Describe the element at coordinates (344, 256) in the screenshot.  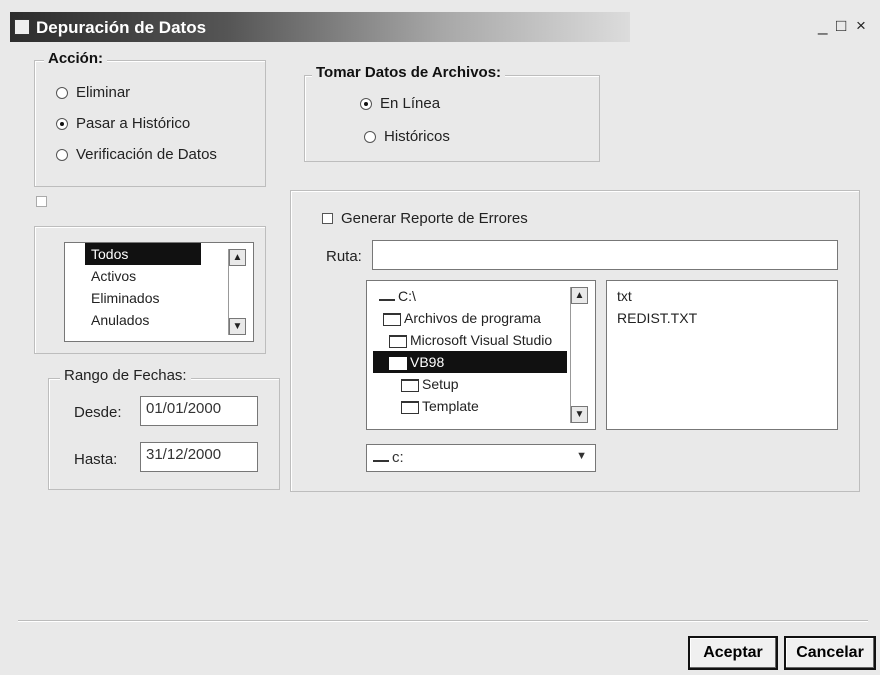
I see `ruta-label: Ruta:` at that location.